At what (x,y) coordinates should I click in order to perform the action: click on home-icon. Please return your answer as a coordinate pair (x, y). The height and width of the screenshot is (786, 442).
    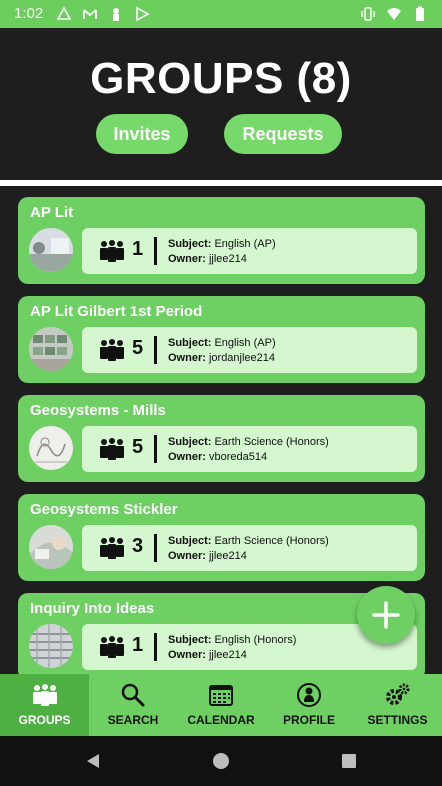
    Looking at the image, I should click on (221, 761).